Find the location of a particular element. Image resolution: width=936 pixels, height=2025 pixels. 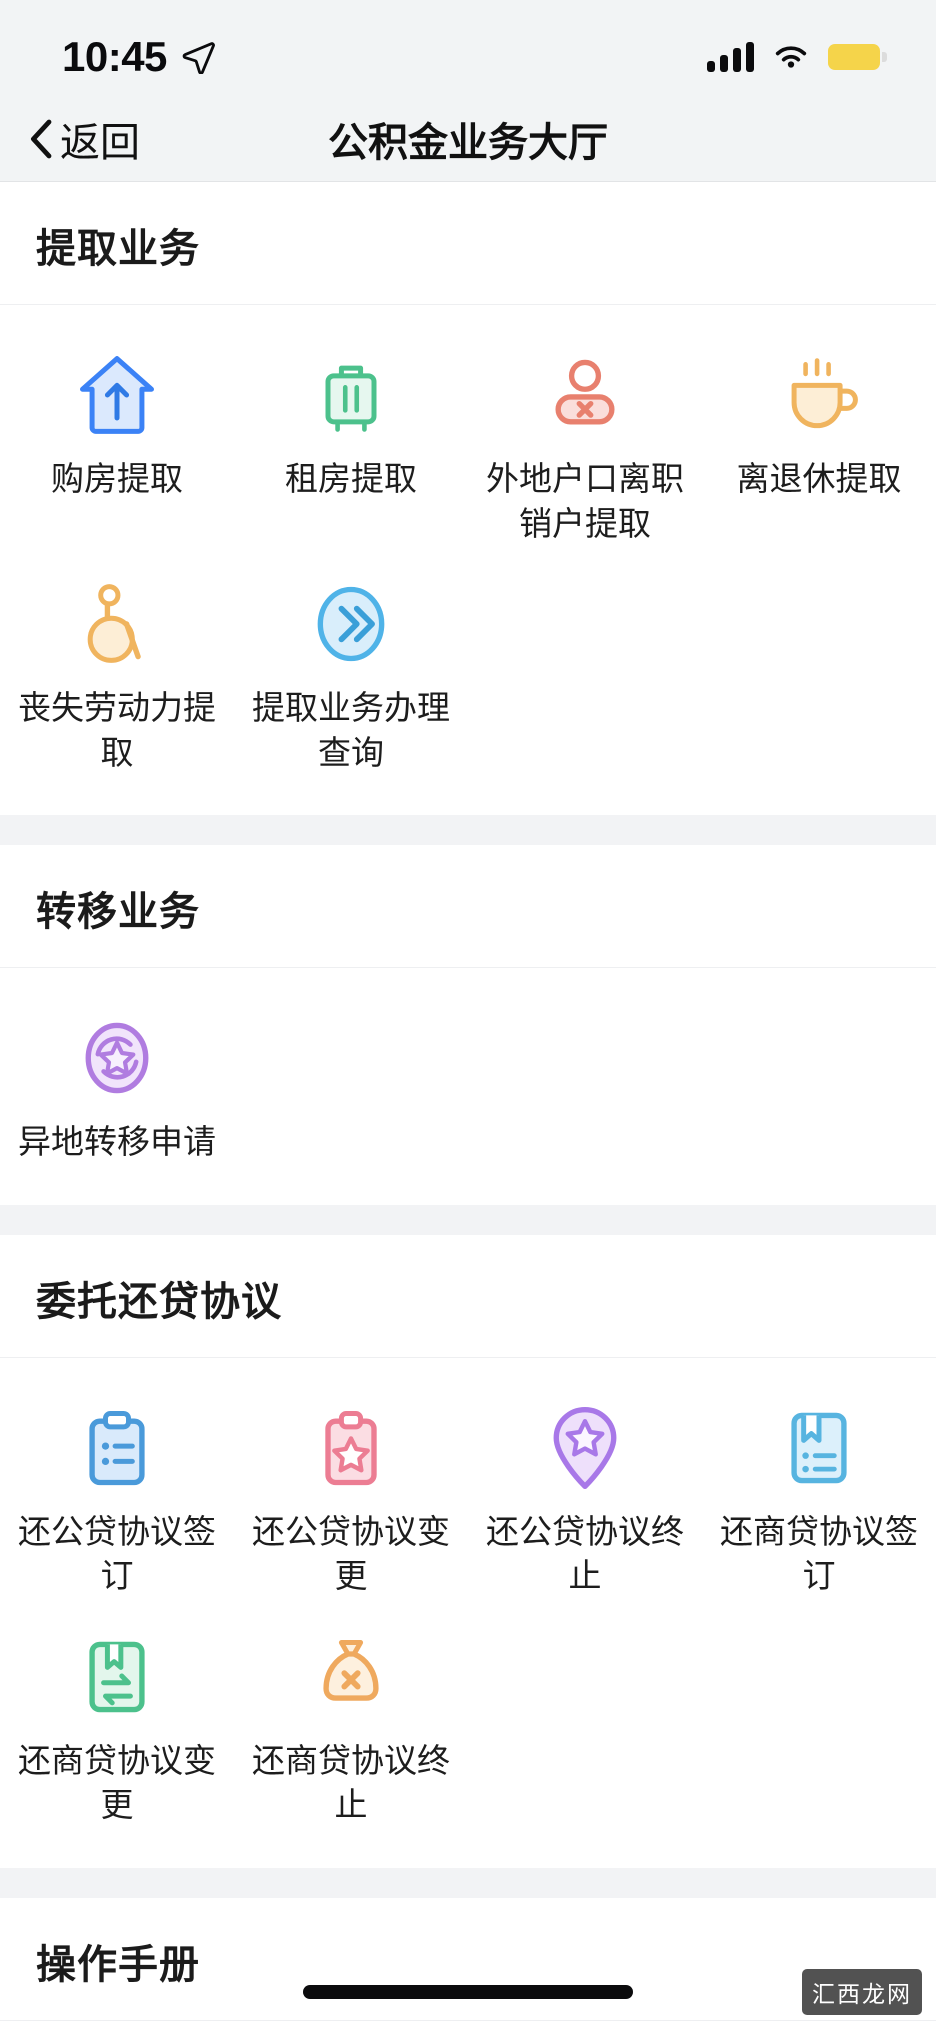

menu-item-label: 还公贷协议签订 is located at coordinates (117, 1553).